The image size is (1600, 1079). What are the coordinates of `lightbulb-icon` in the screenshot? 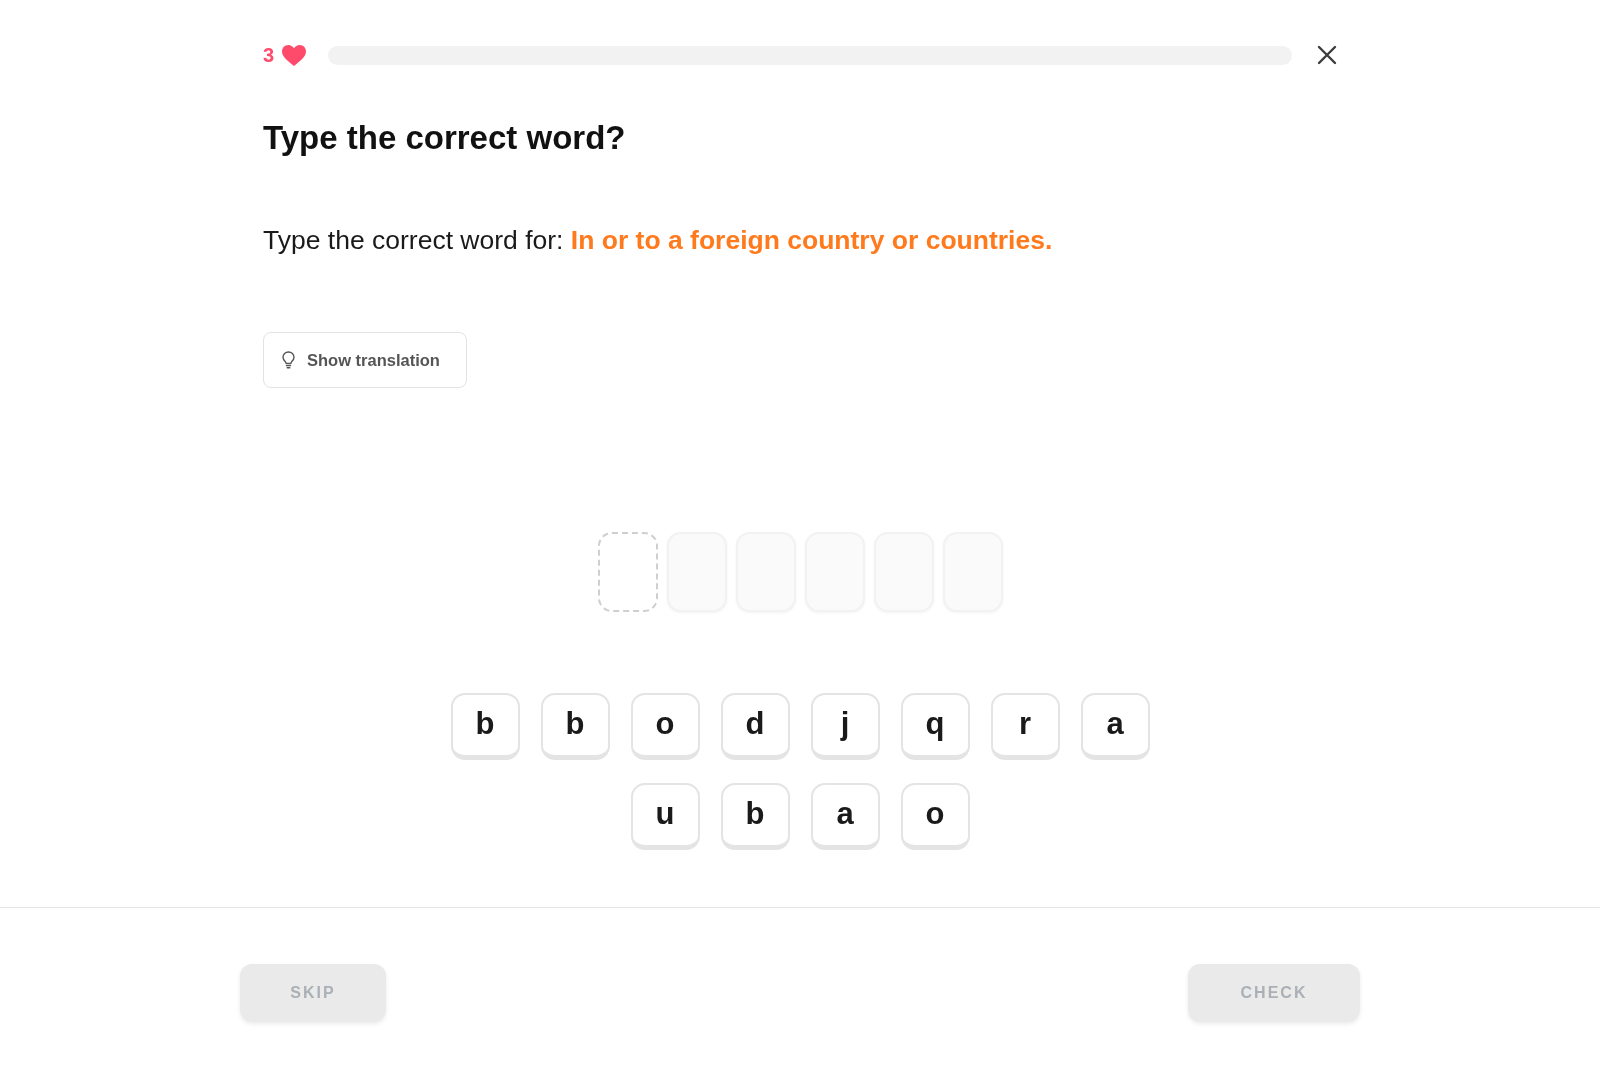 It's located at (288, 360).